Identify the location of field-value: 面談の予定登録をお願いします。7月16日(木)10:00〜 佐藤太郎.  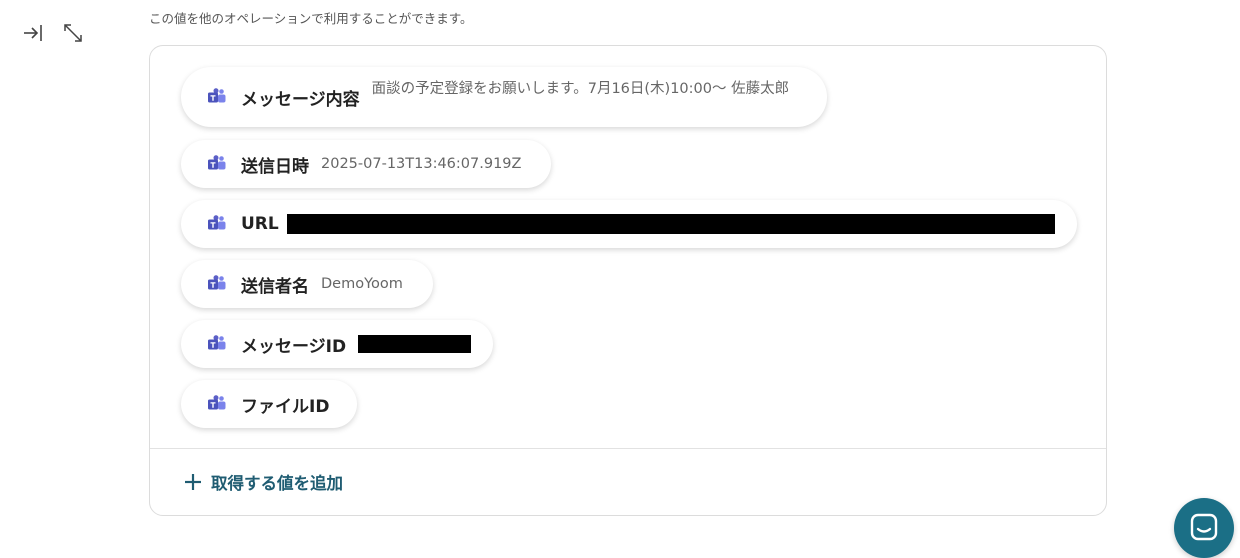
(580, 89).